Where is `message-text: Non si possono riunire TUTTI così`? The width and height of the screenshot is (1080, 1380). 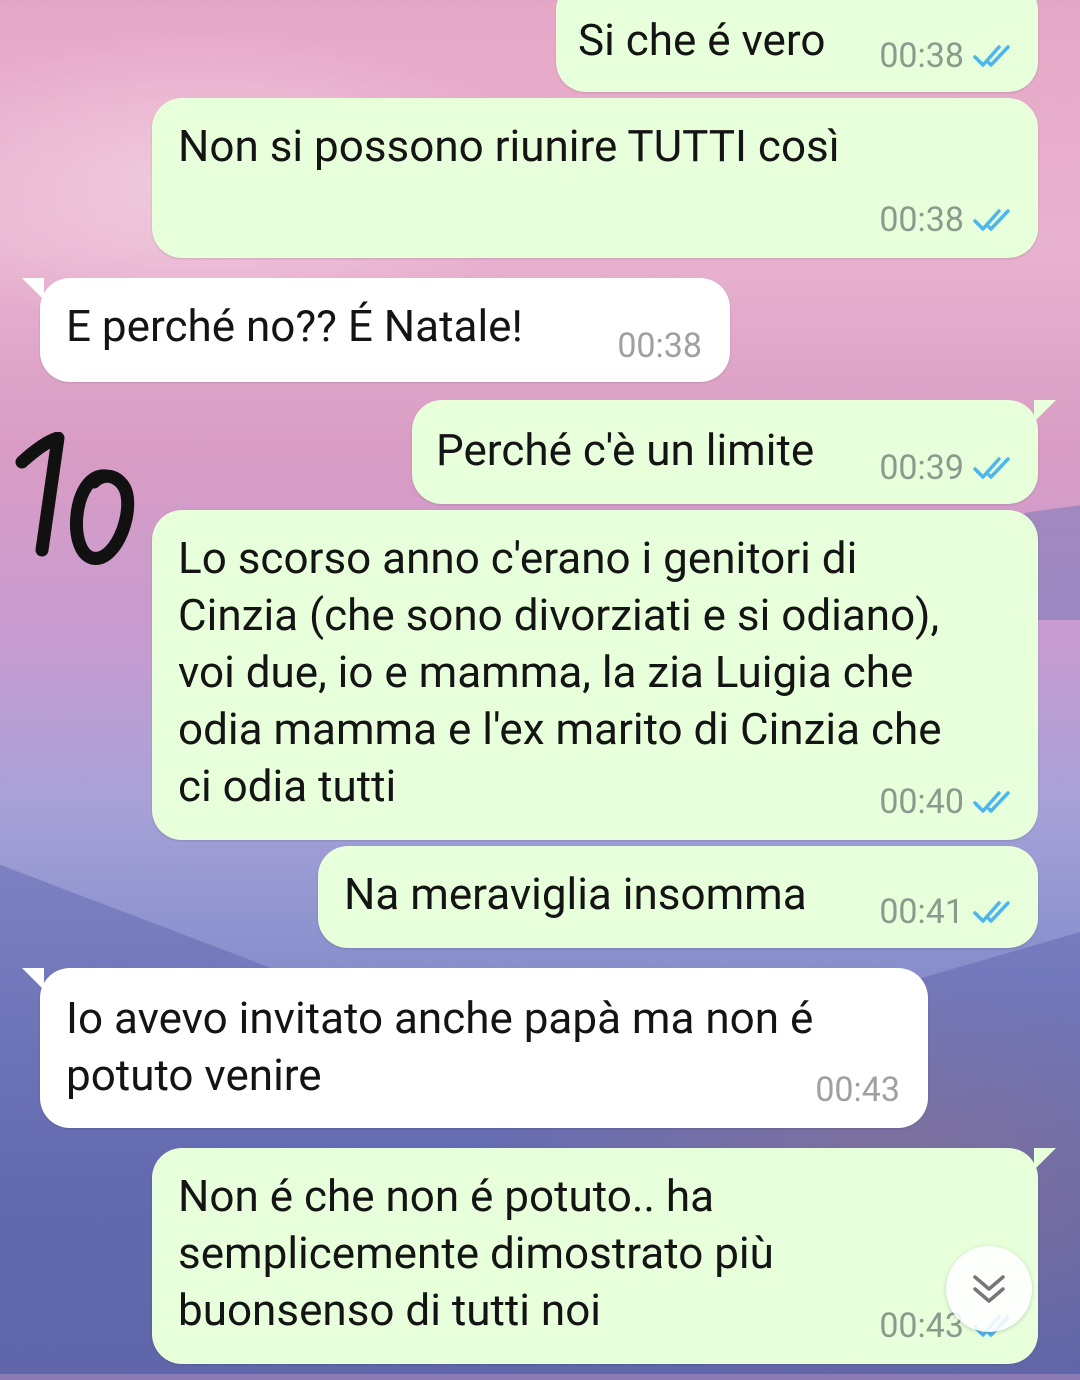 message-text: Non si possono riunire TUTTI così is located at coordinates (509, 146).